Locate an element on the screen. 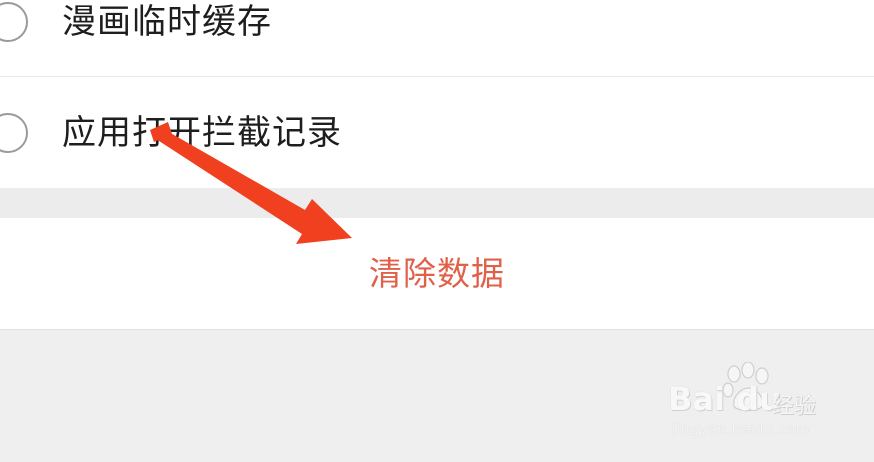 The image size is (874, 462). clear-data-label: 清除数据 is located at coordinates (437, 273).